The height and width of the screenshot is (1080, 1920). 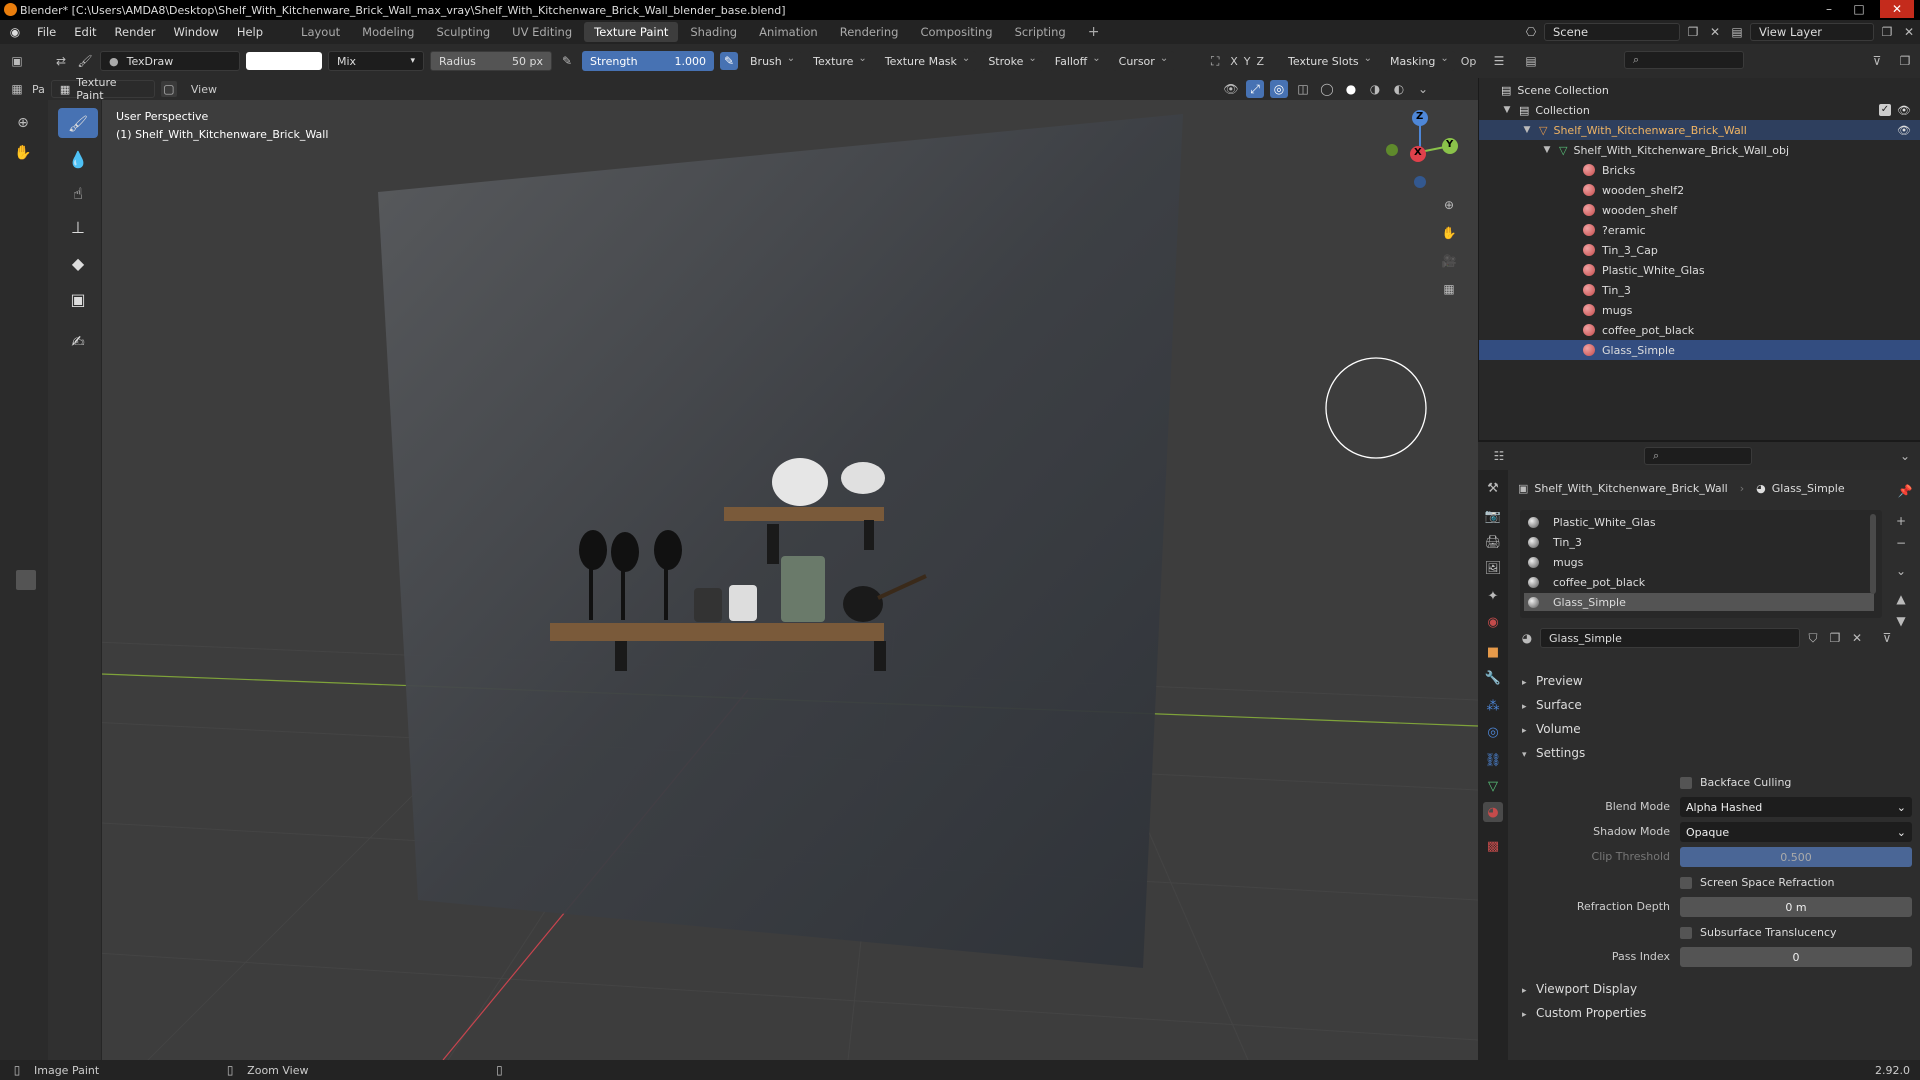 I want to click on pin-icon: 📌, so click(x=1905, y=491).